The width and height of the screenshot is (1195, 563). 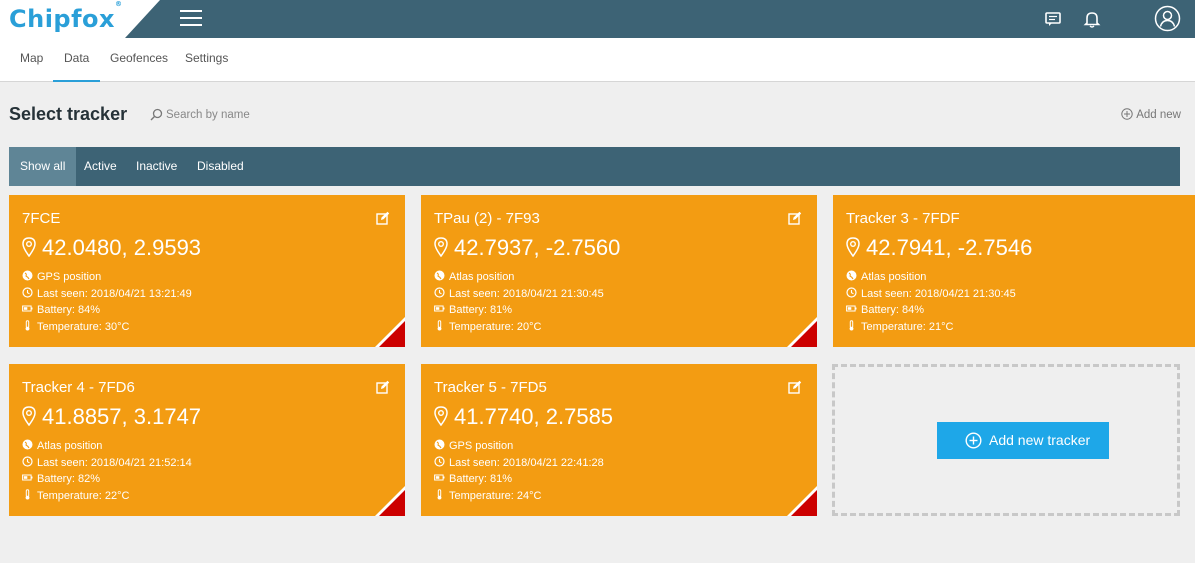 I want to click on add-new-link: Add new, so click(x=1151, y=114).